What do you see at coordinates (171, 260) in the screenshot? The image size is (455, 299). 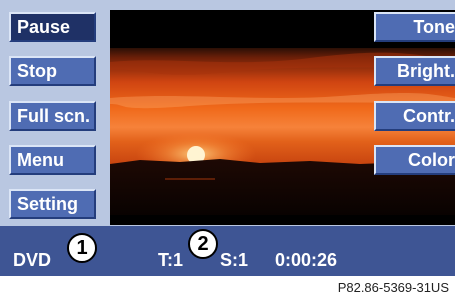 I see `track-label: T:1` at bounding box center [171, 260].